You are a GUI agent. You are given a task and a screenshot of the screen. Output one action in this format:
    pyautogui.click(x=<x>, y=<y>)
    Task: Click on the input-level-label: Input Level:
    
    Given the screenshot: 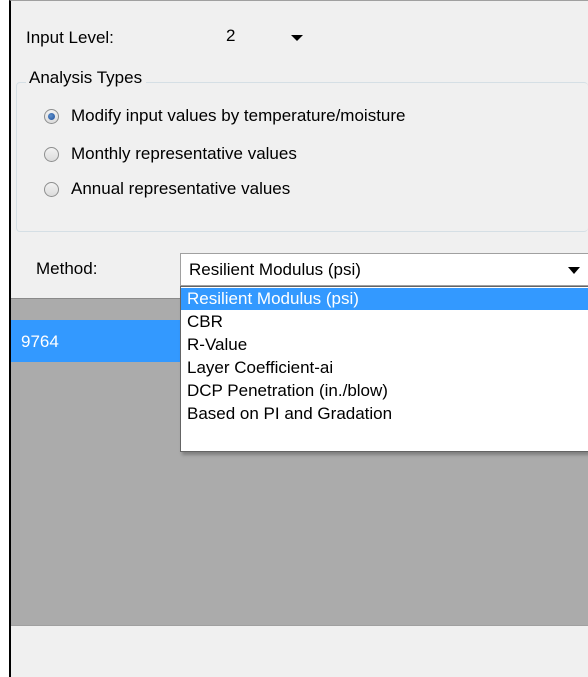 What is the action you would take?
    pyautogui.click(x=70, y=37)
    